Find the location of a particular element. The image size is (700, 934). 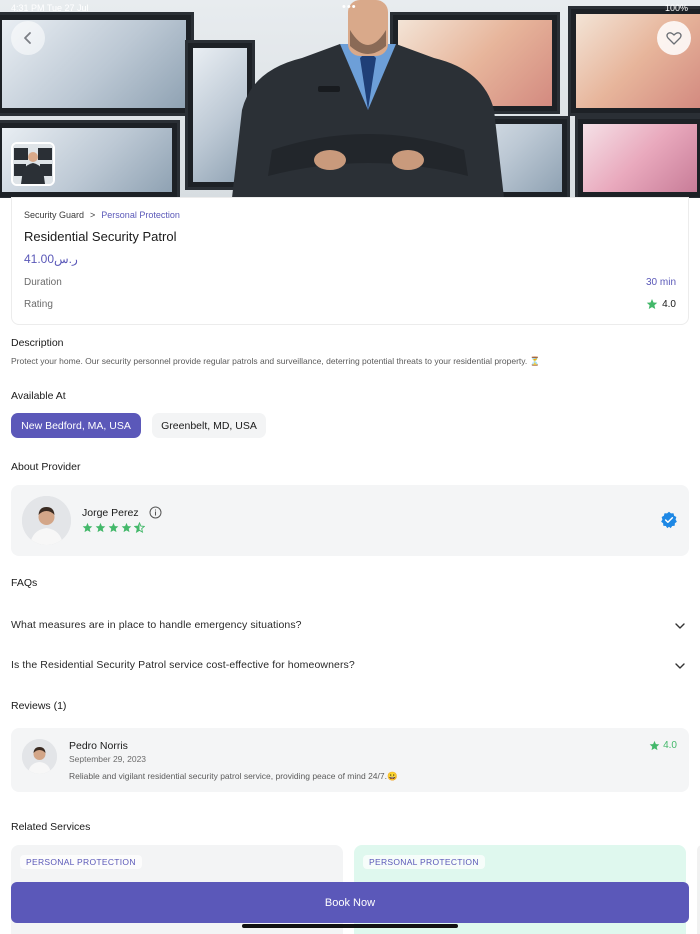

multitask-dots: ••• is located at coordinates (349, 7).